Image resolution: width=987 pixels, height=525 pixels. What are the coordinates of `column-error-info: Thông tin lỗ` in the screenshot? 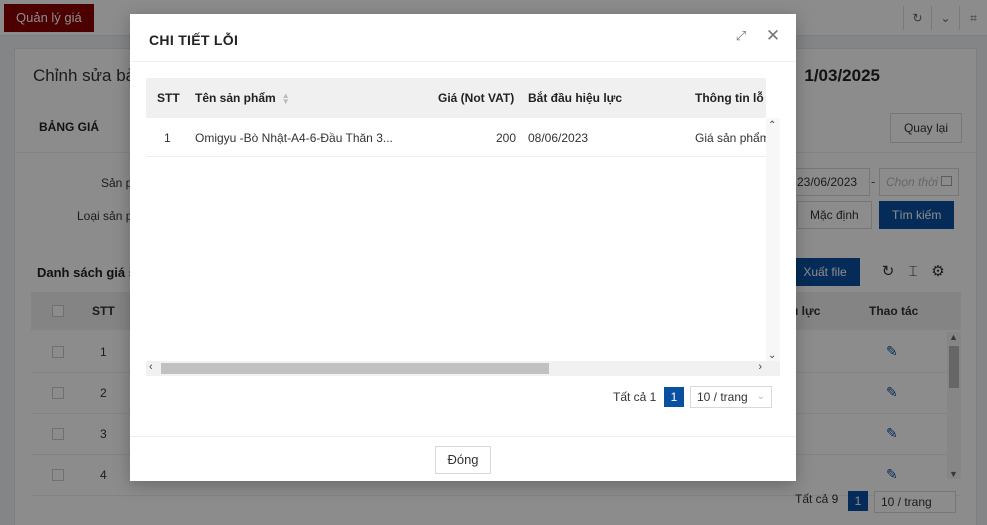 It's located at (729, 98).